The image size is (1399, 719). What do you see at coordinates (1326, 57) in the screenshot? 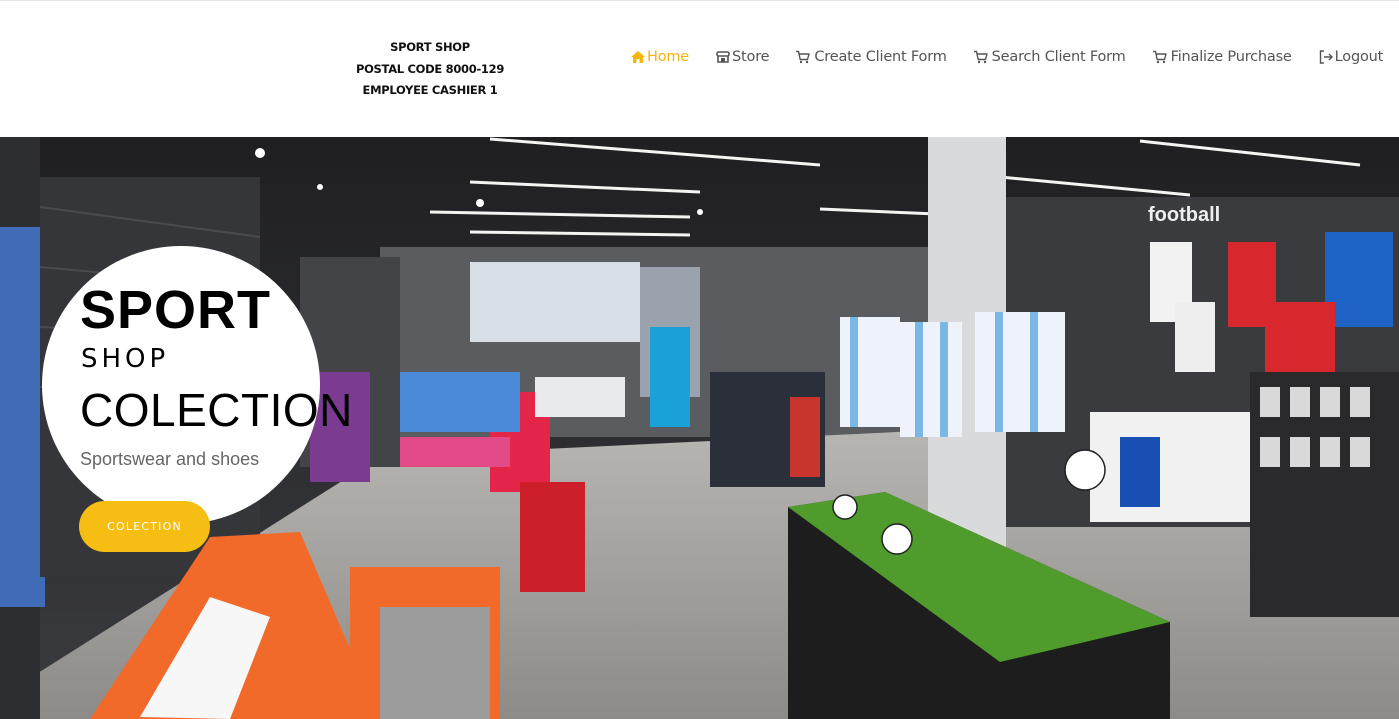
I see `logout-icon` at bounding box center [1326, 57].